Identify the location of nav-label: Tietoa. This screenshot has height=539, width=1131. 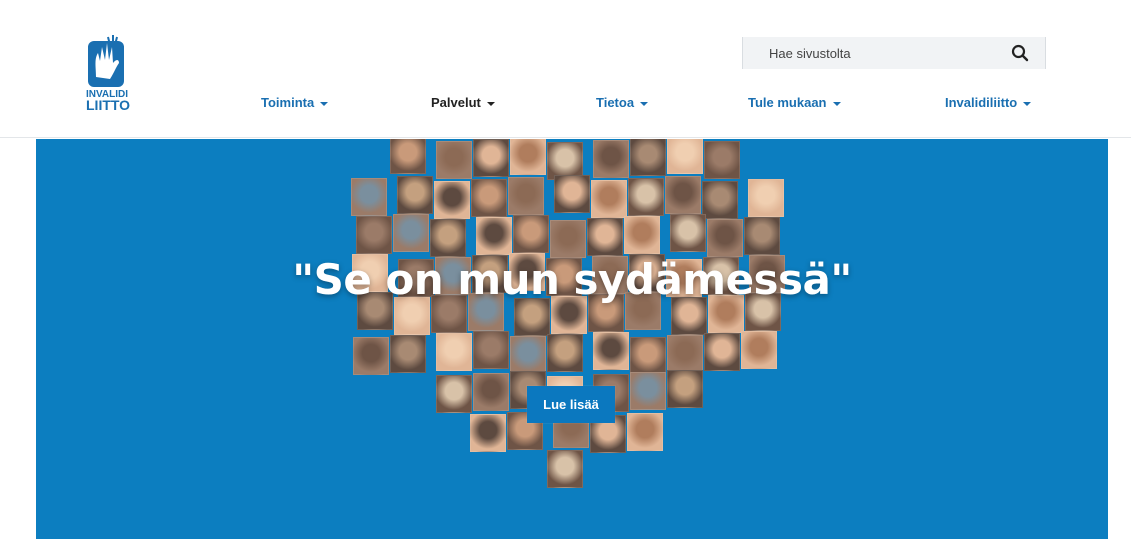
(615, 102).